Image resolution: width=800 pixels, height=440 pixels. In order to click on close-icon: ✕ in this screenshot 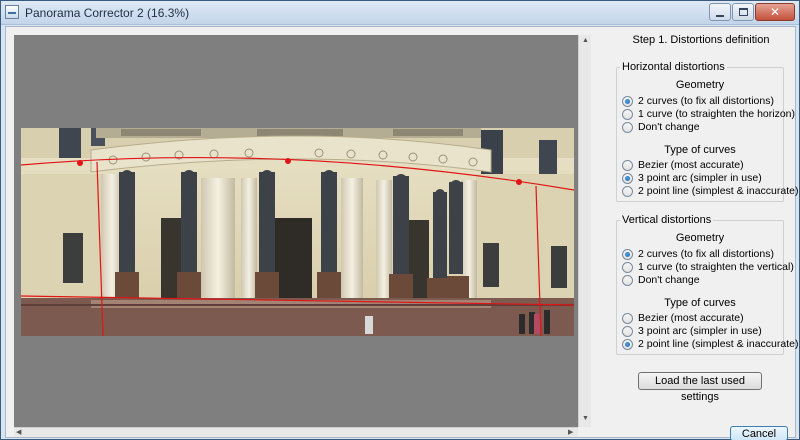, I will do `click(775, 12)`.